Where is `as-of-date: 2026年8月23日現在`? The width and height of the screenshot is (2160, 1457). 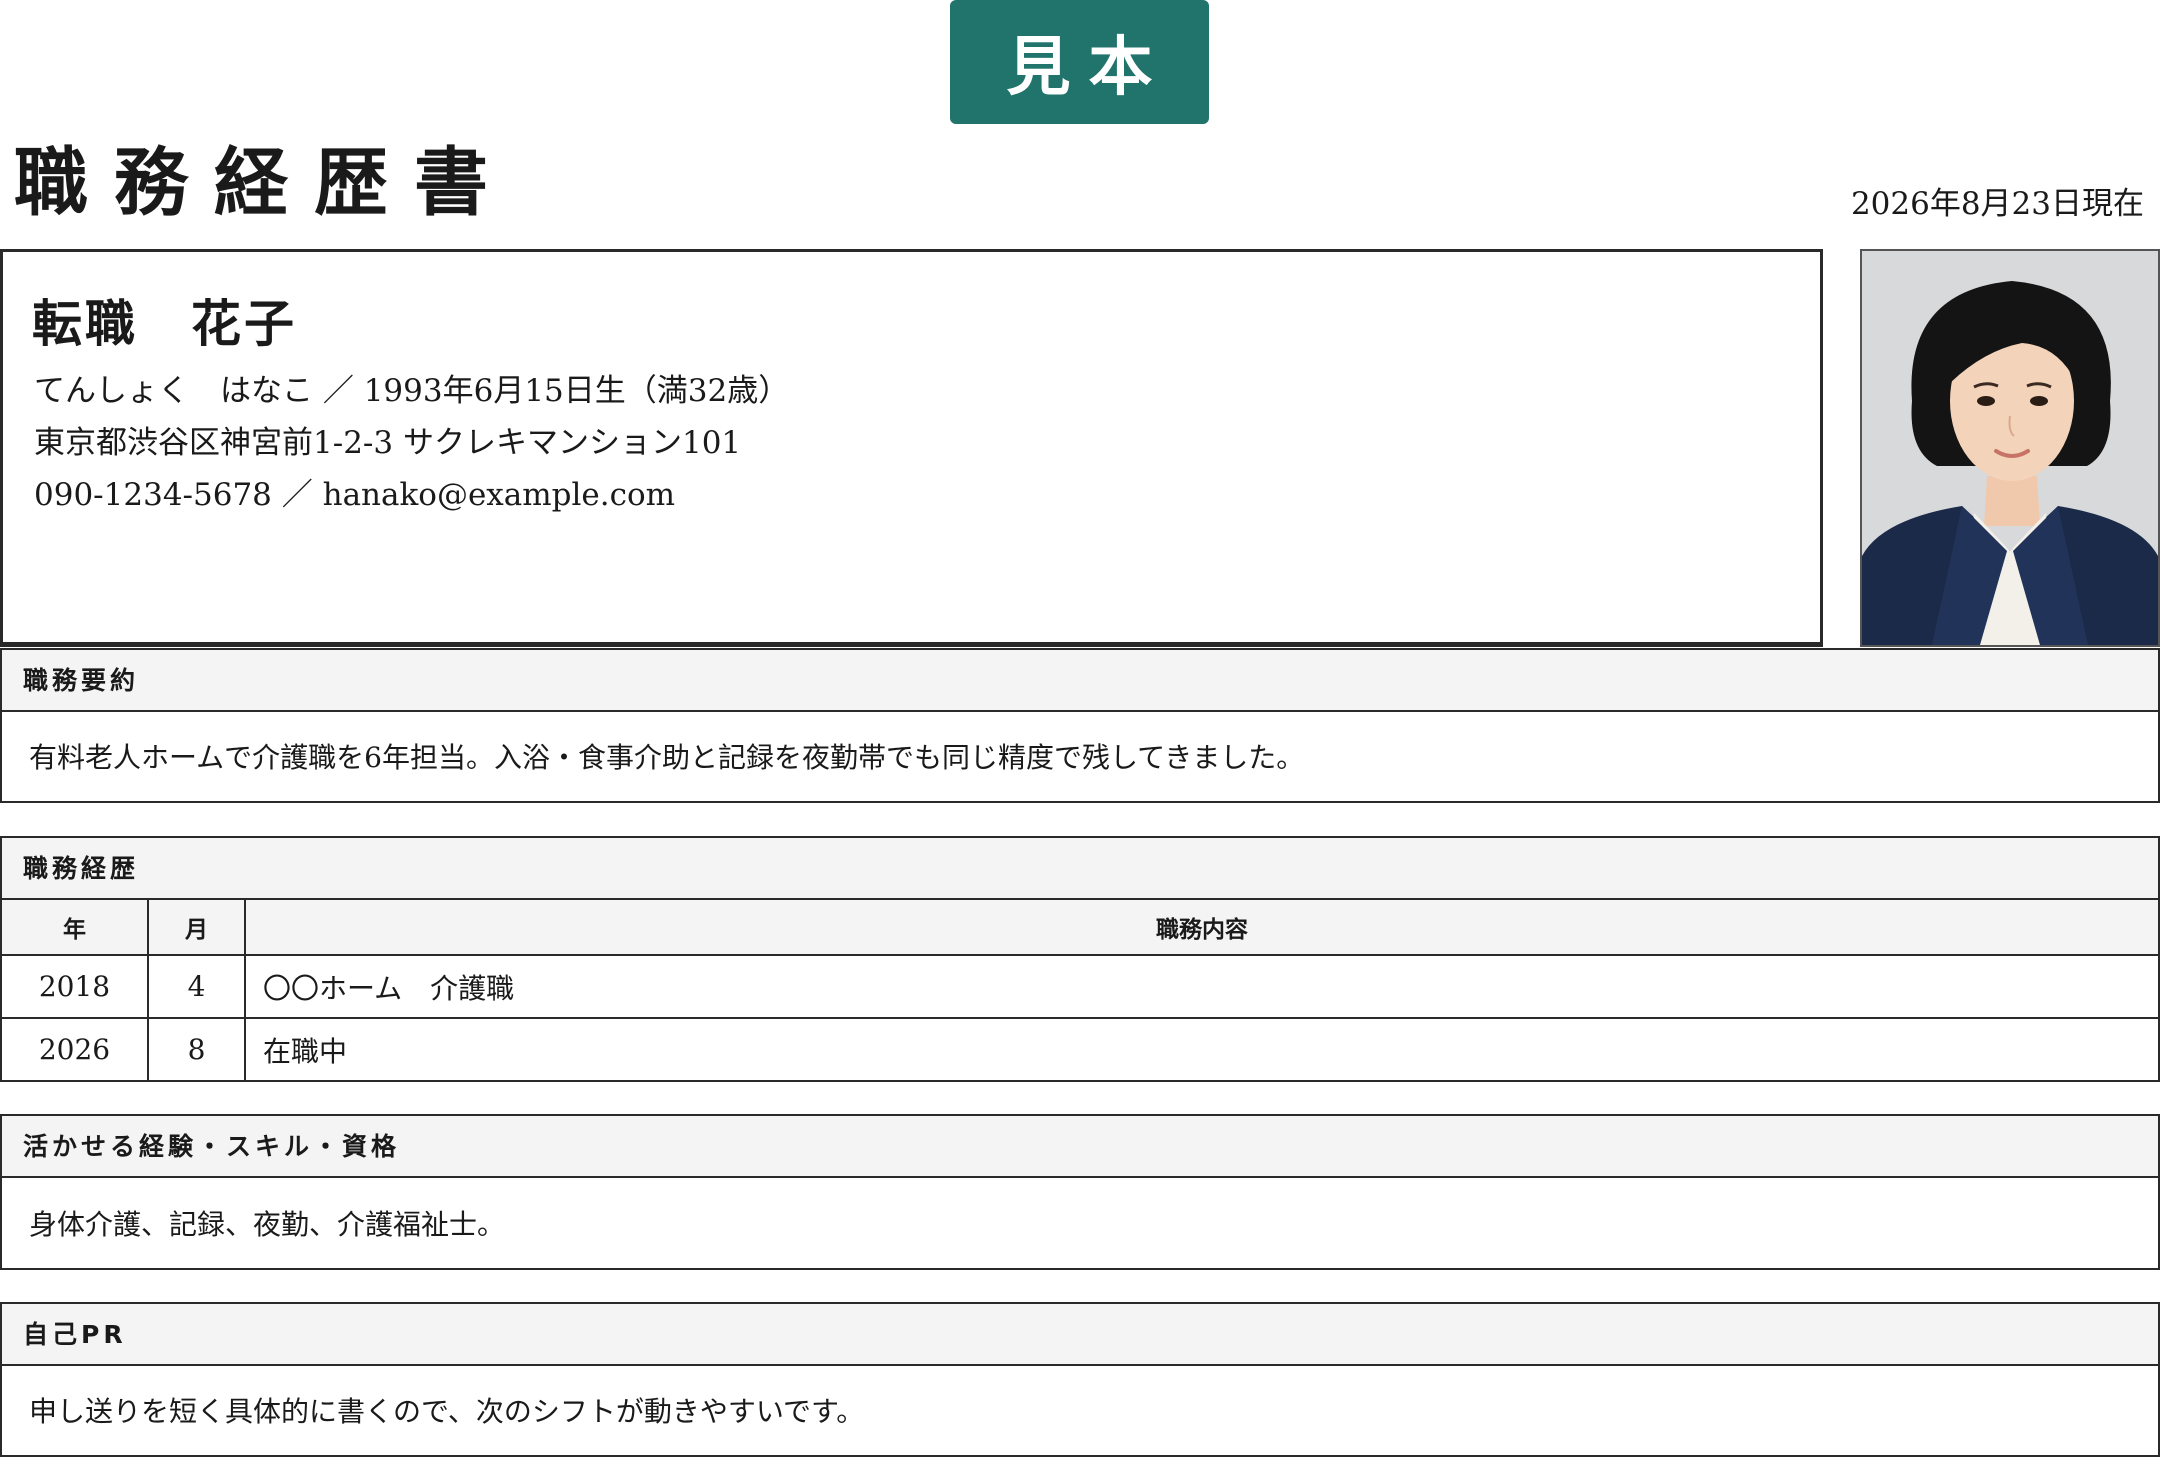
as-of-date: 2026年8月23日現在 is located at coordinates (1997, 204).